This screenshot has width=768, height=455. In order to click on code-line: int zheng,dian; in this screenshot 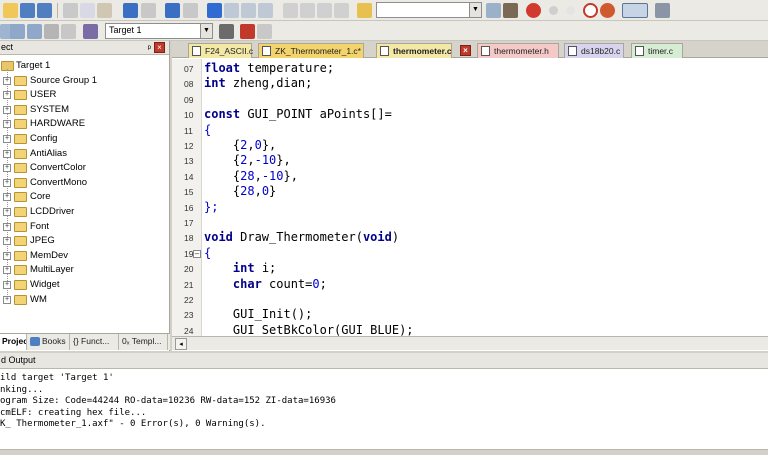, I will do `click(258, 83)`.